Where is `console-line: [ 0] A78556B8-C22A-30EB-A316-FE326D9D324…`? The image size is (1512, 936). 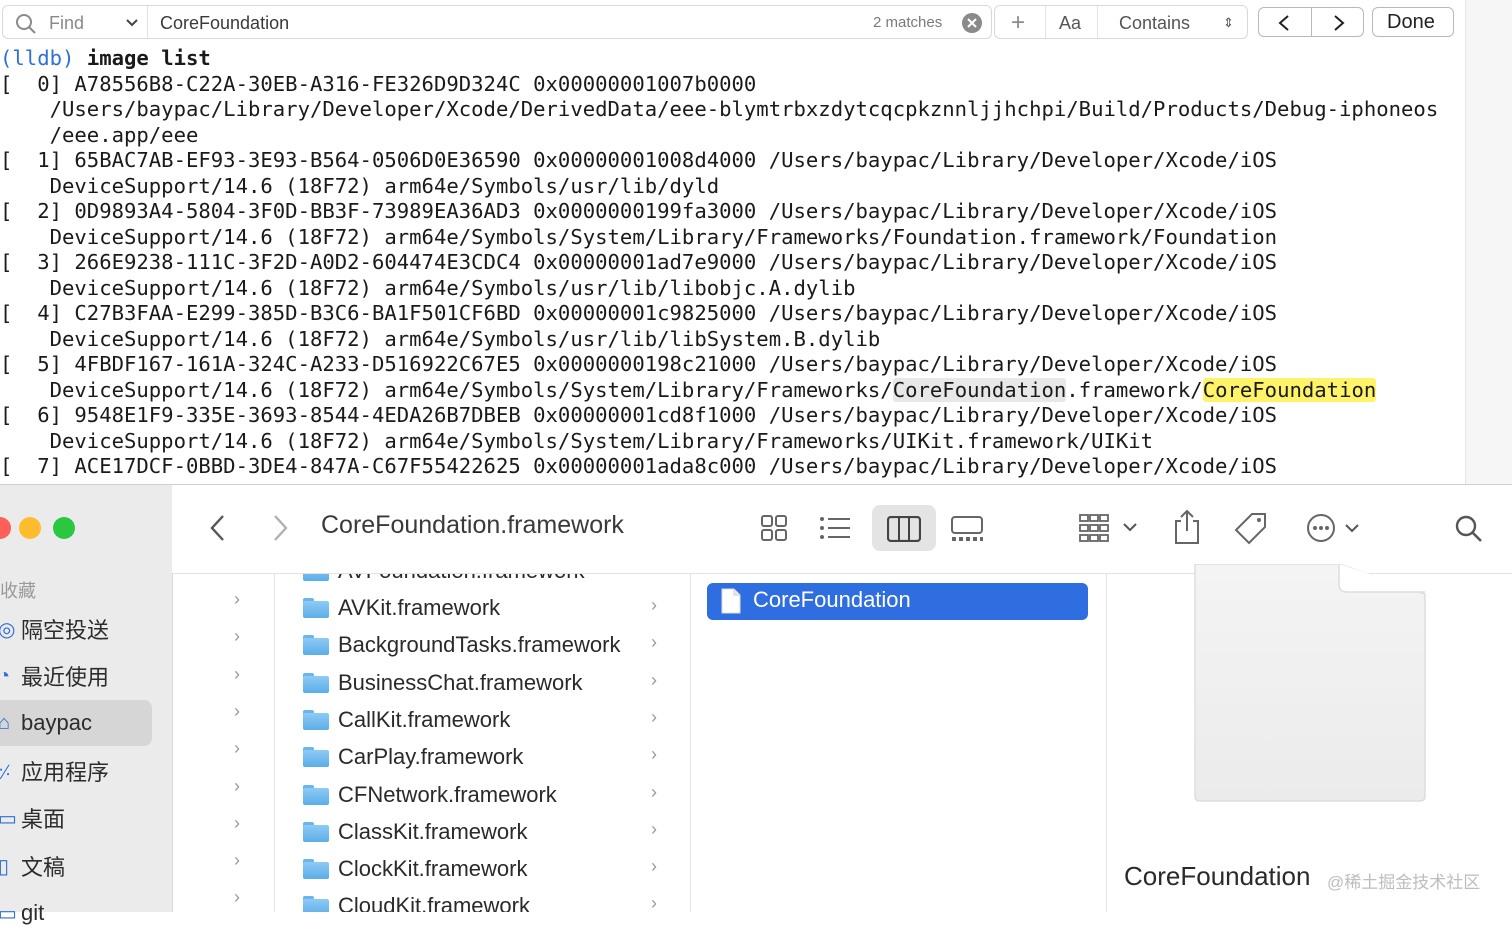
console-line: [ 0] A78556B8-C22A-30EB-A316-FE326D9D324… is located at coordinates (378, 84).